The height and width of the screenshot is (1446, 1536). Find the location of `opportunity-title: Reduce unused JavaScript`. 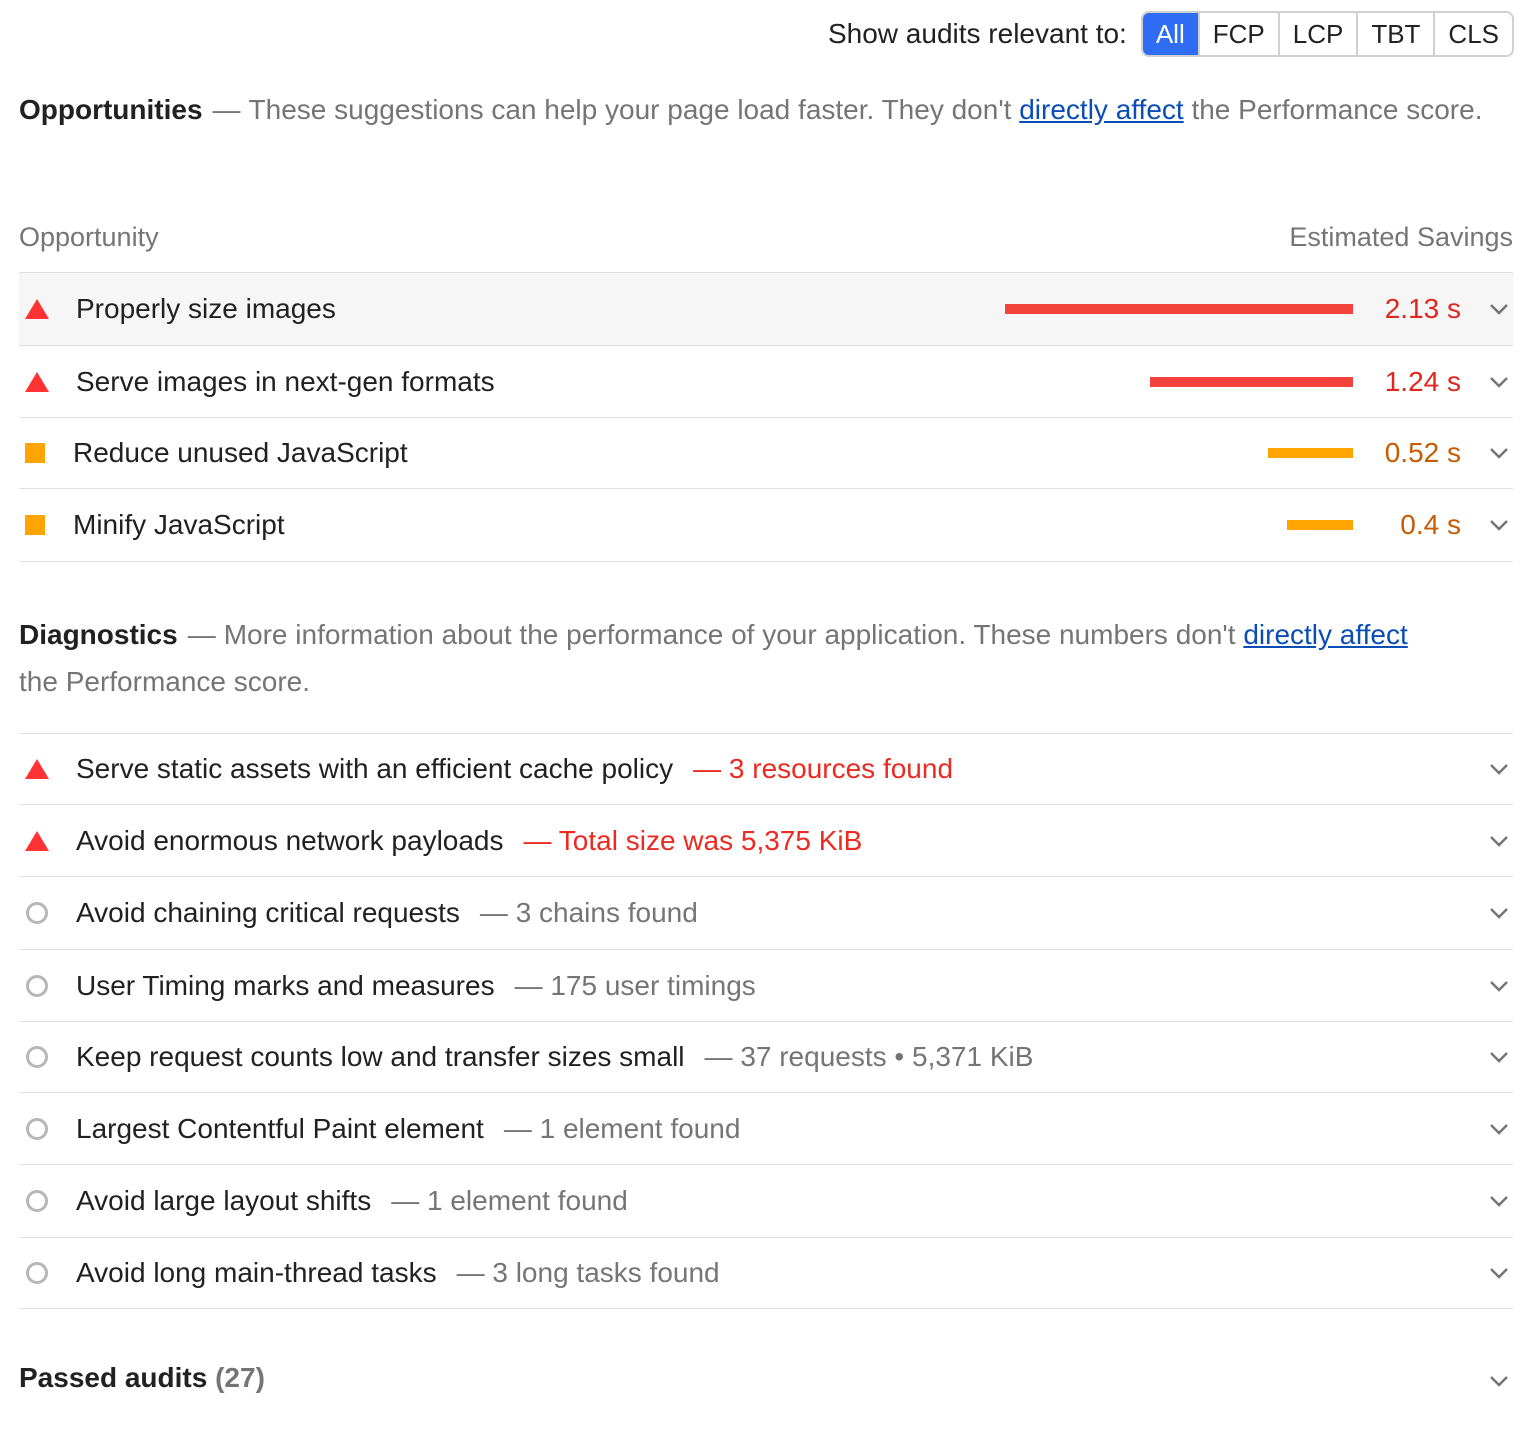

opportunity-title: Reduce unused JavaScript is located at coordinates (240, 452).